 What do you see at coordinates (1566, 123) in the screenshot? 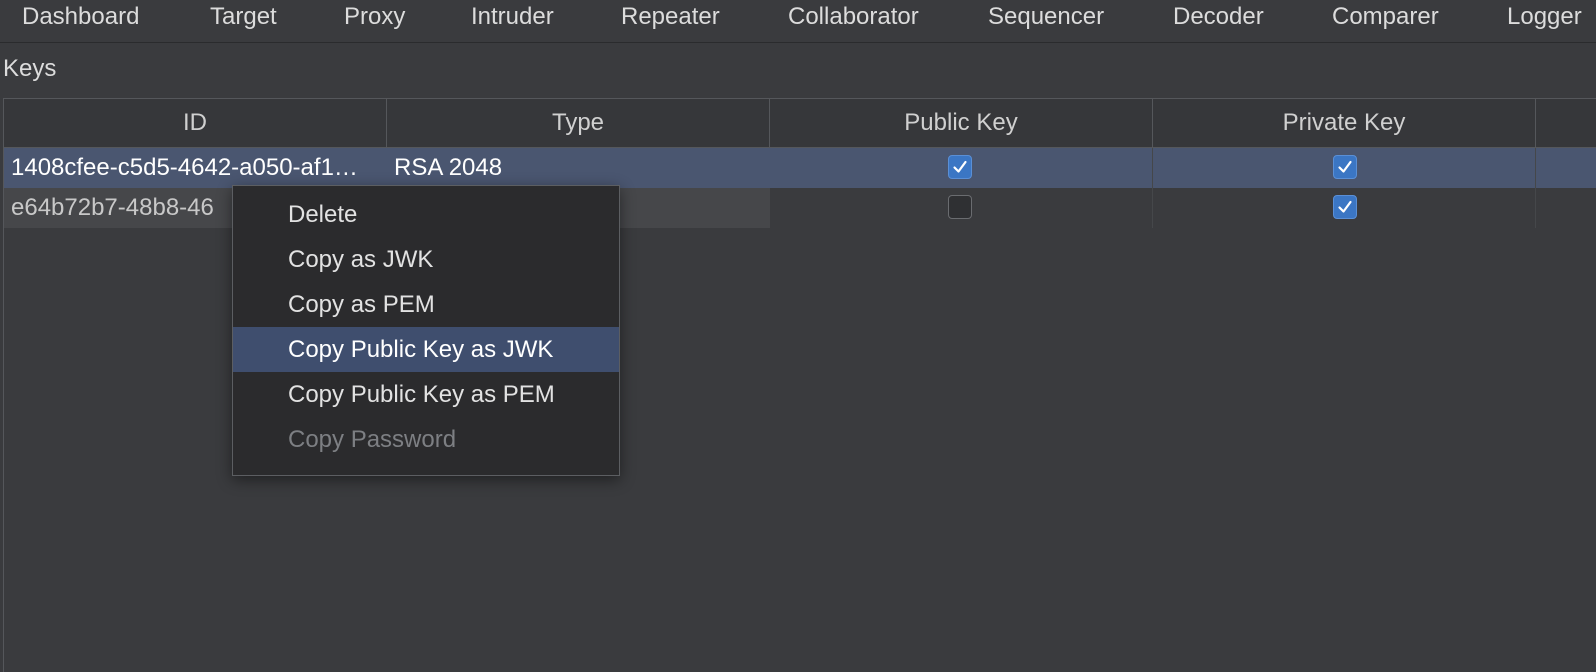
I see `column-header-extra` at bounding box center [1566, 123].